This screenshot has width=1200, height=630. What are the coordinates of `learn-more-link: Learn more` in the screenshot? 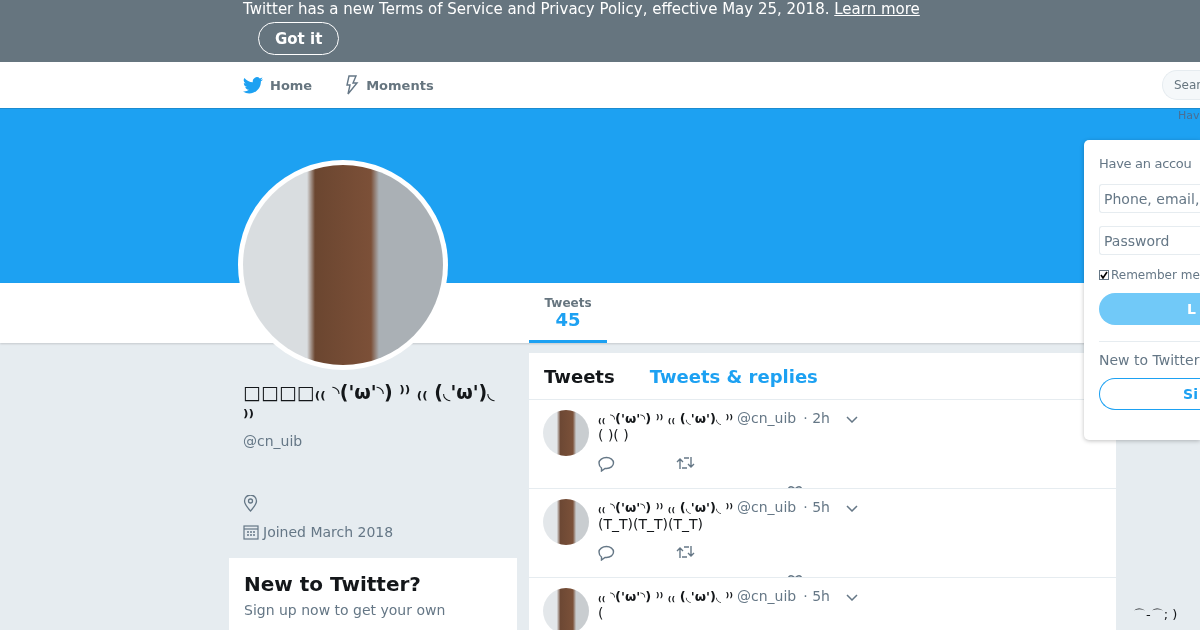 It's located at (877, 9).